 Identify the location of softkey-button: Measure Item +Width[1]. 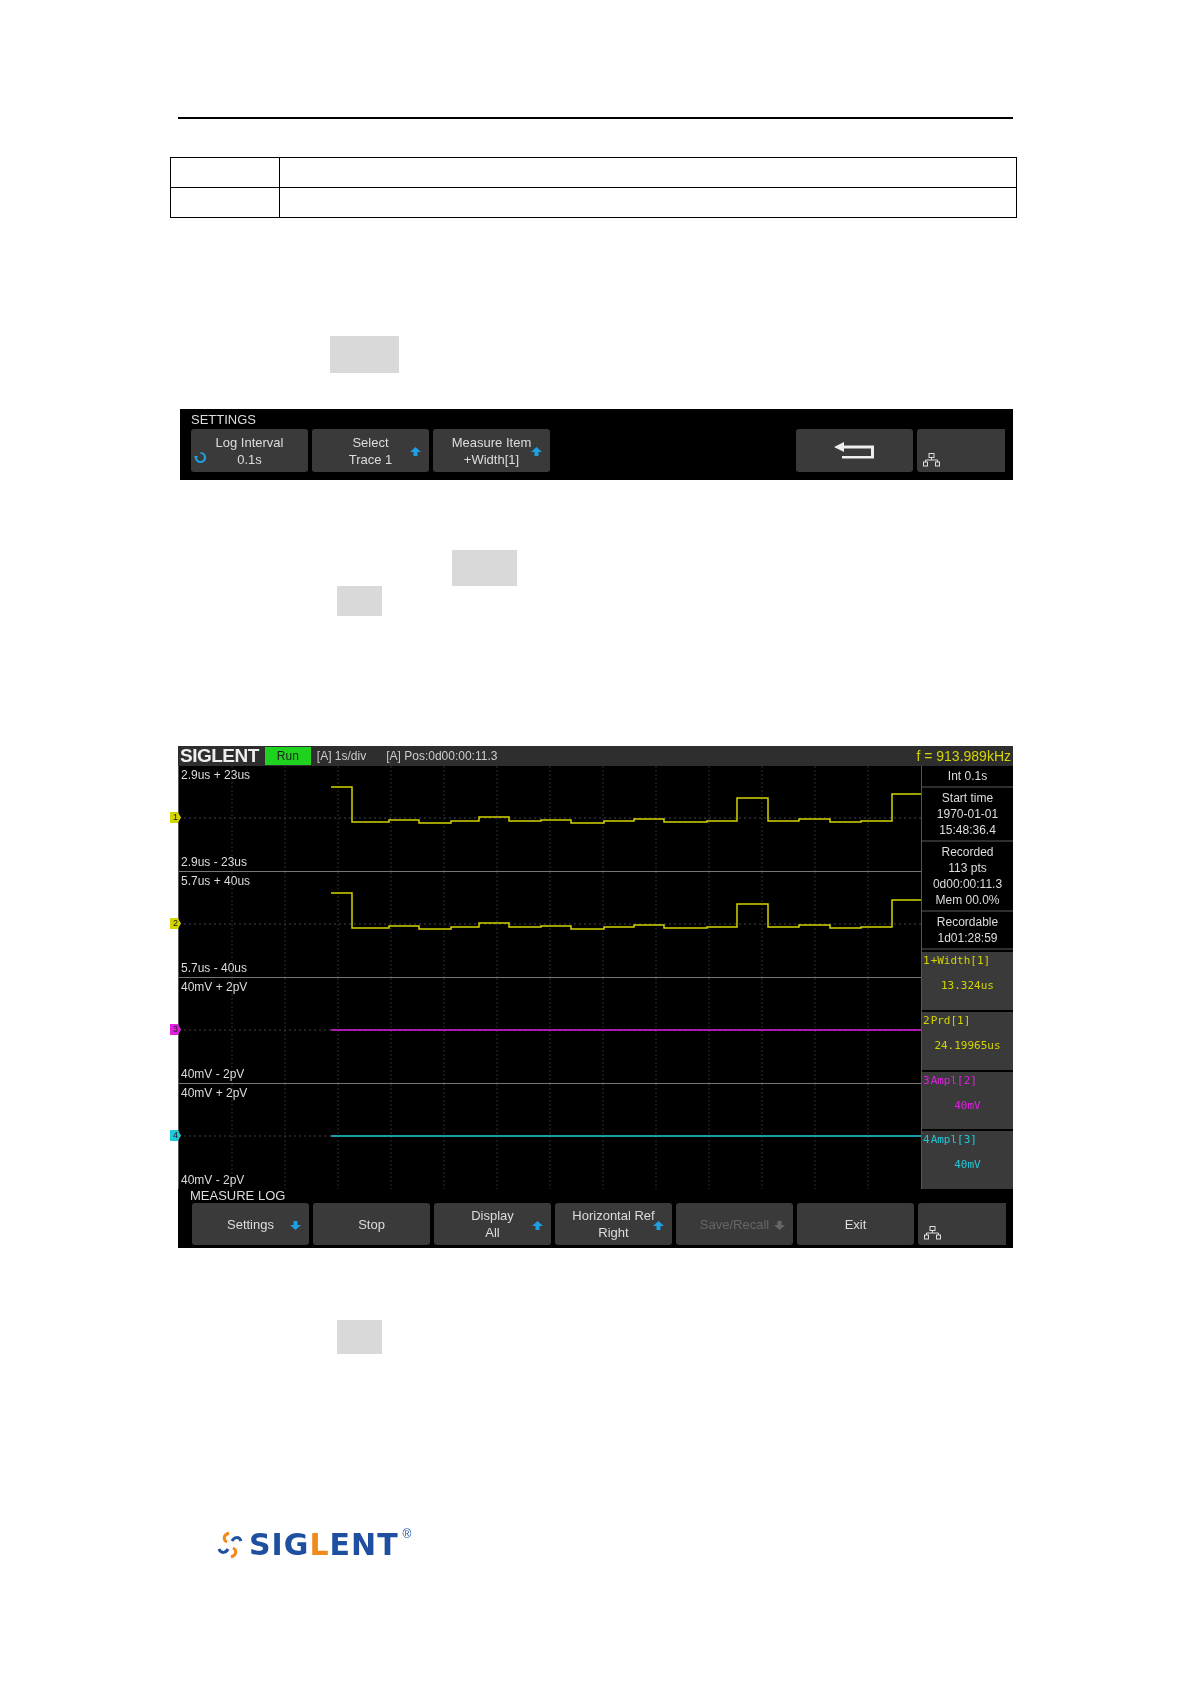
(491, 450).